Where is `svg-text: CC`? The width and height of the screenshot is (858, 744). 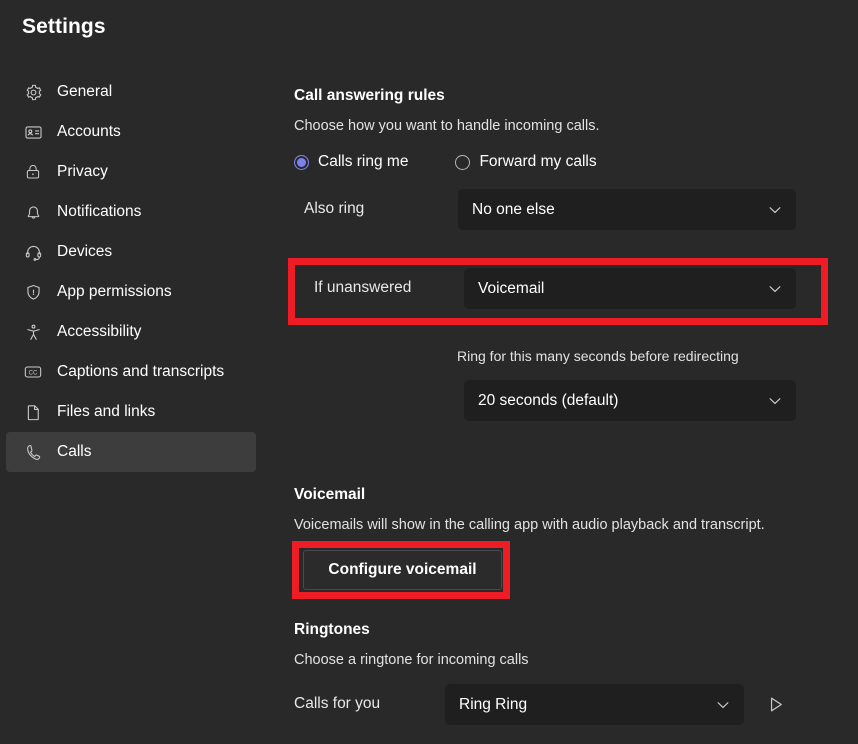
svg-text: CC is located at coordinates (33, 374).